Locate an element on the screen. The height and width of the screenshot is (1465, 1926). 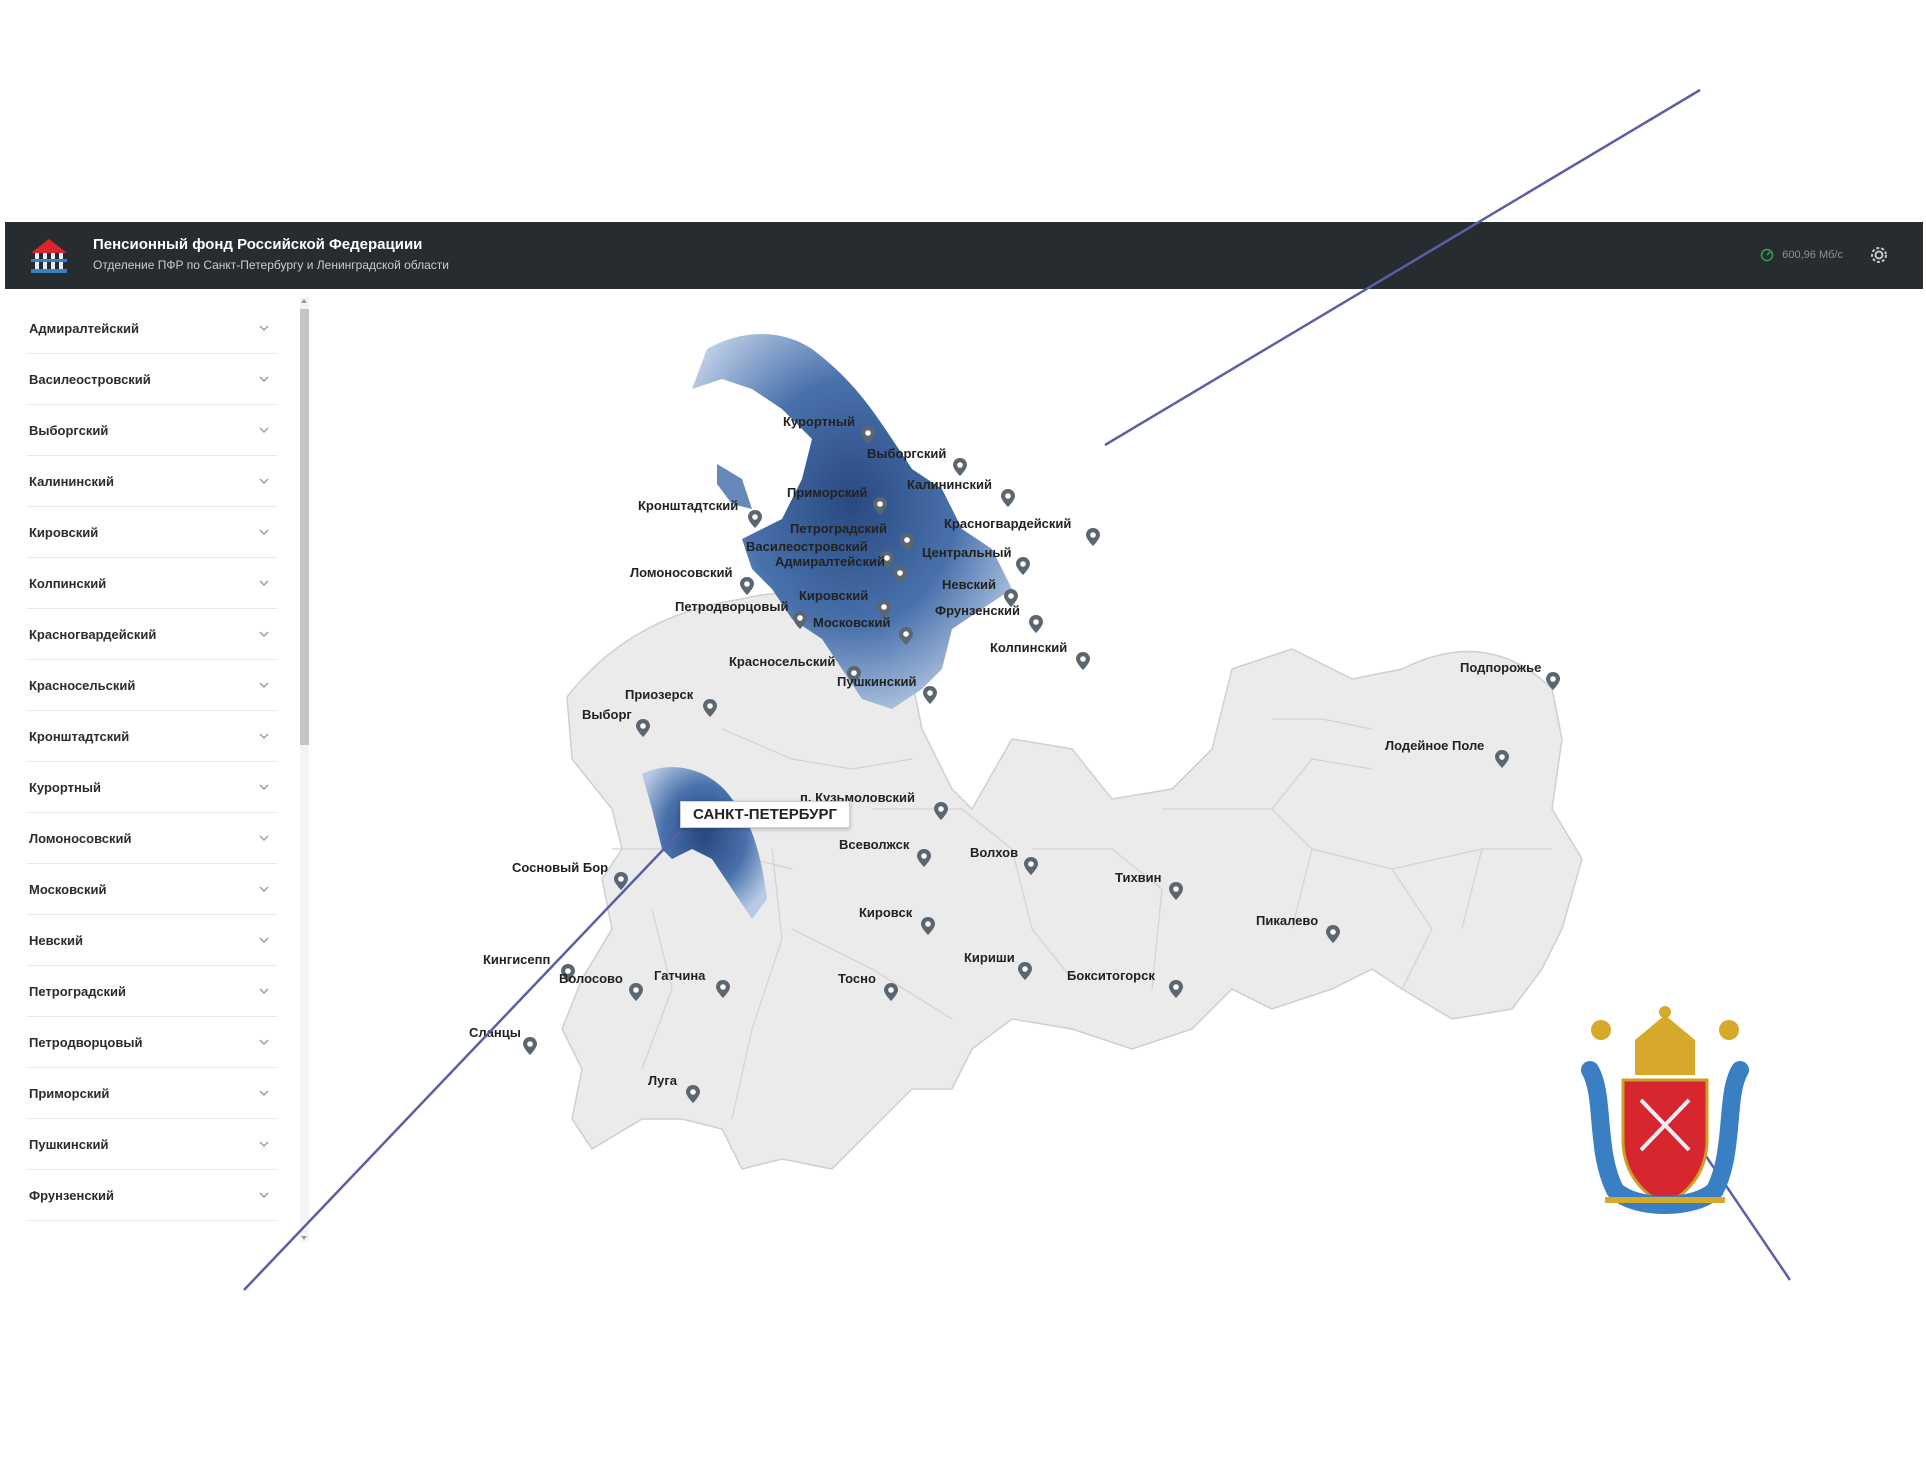
oblast_places-label: Сосновый Бор is located at coordinates (560, 867).